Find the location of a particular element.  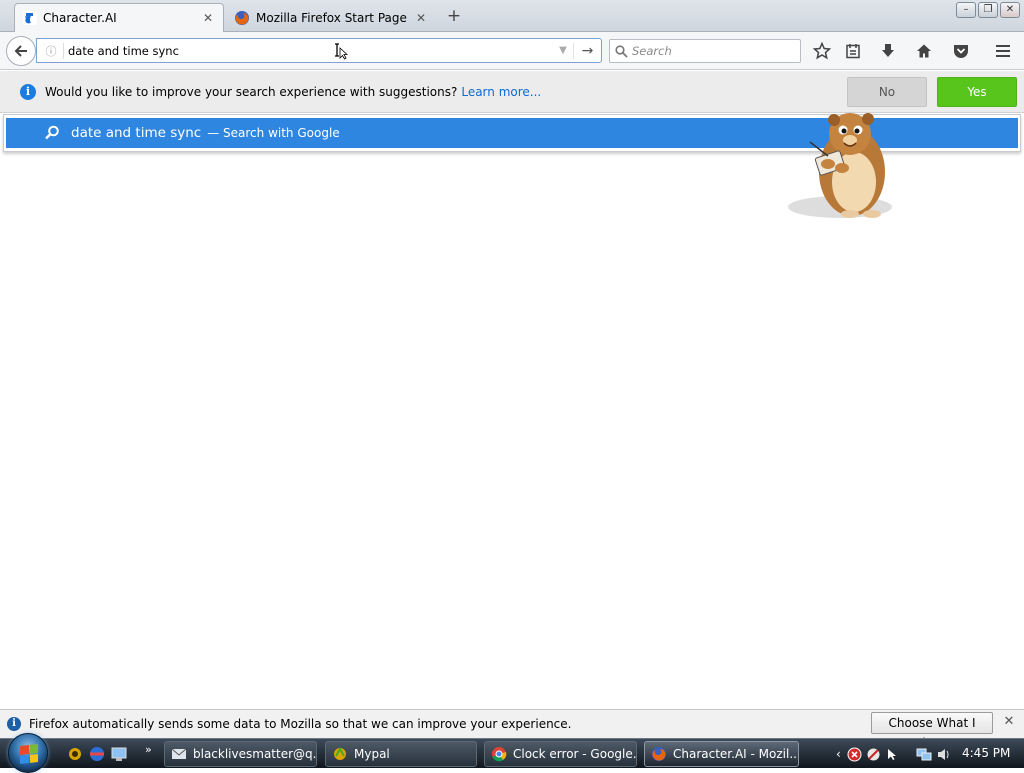

navigation-toolbar: ⓘ ▼ → is located at coordinates (512, 51).